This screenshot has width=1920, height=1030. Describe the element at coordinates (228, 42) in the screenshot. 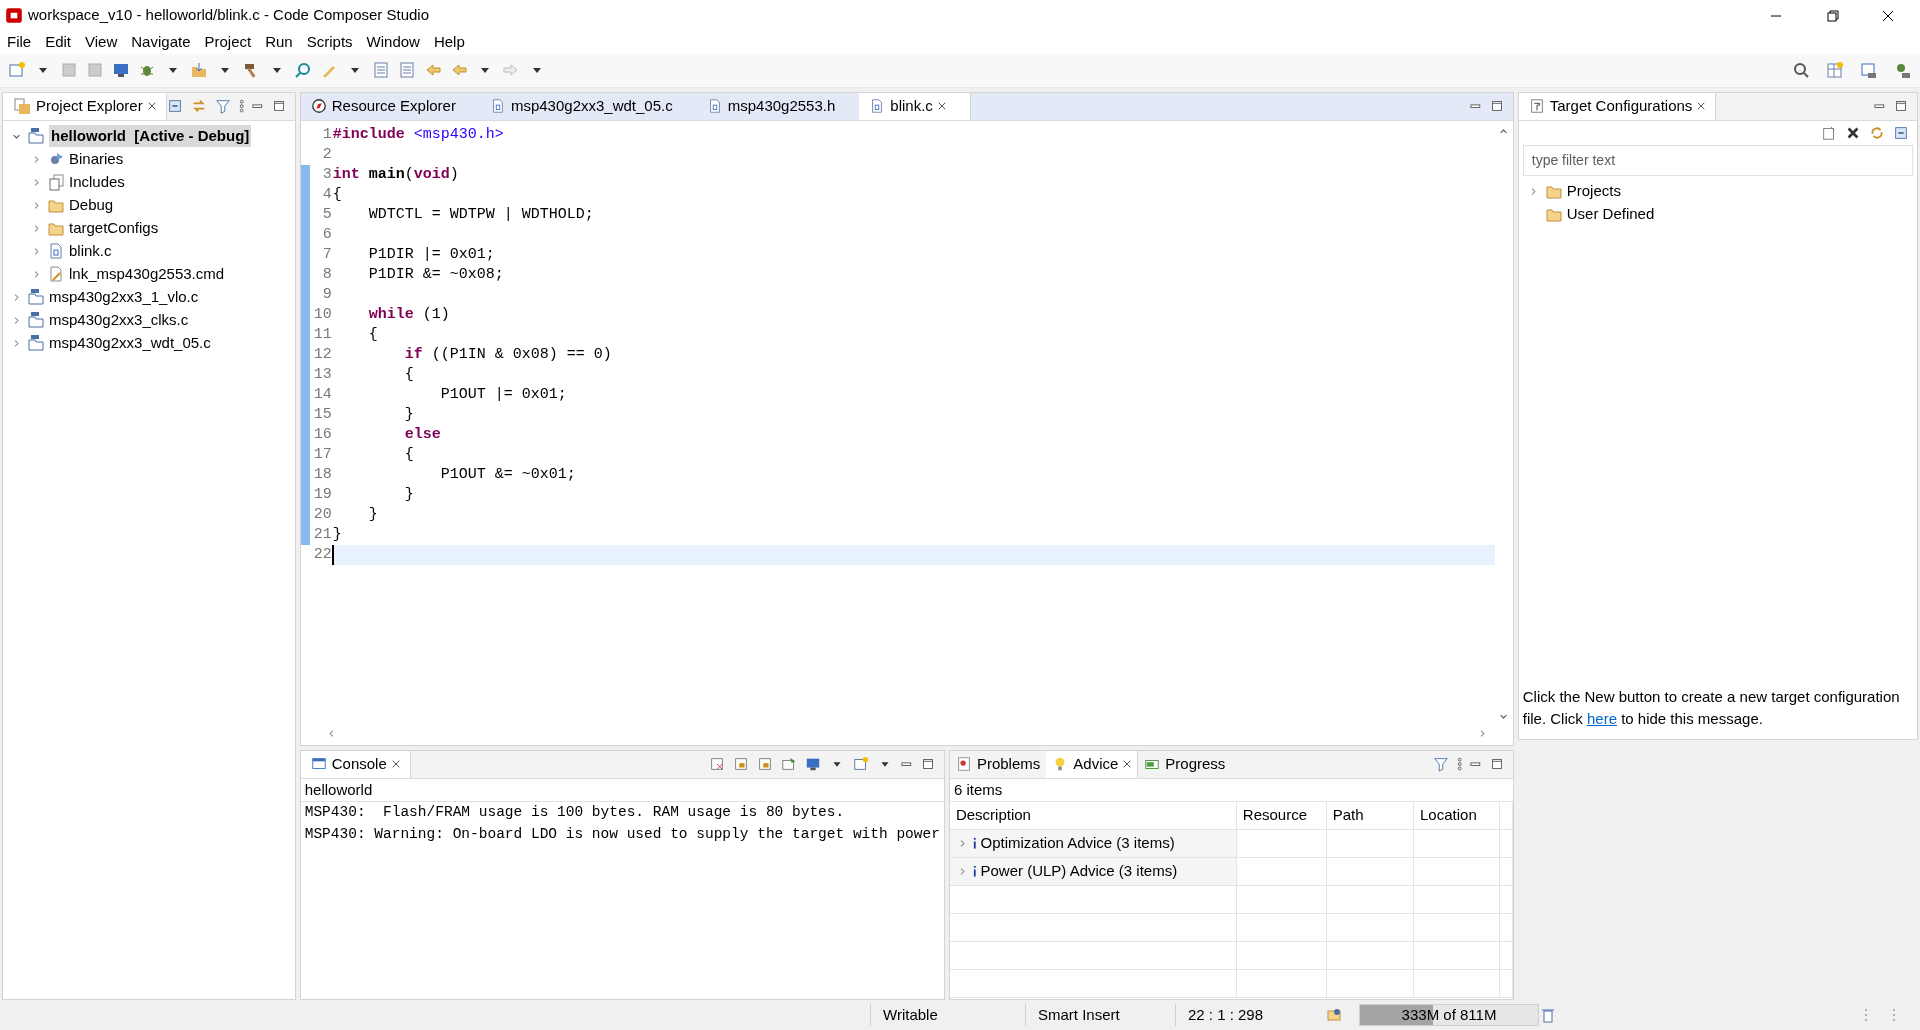

I see `menu-item: Project` at that location.